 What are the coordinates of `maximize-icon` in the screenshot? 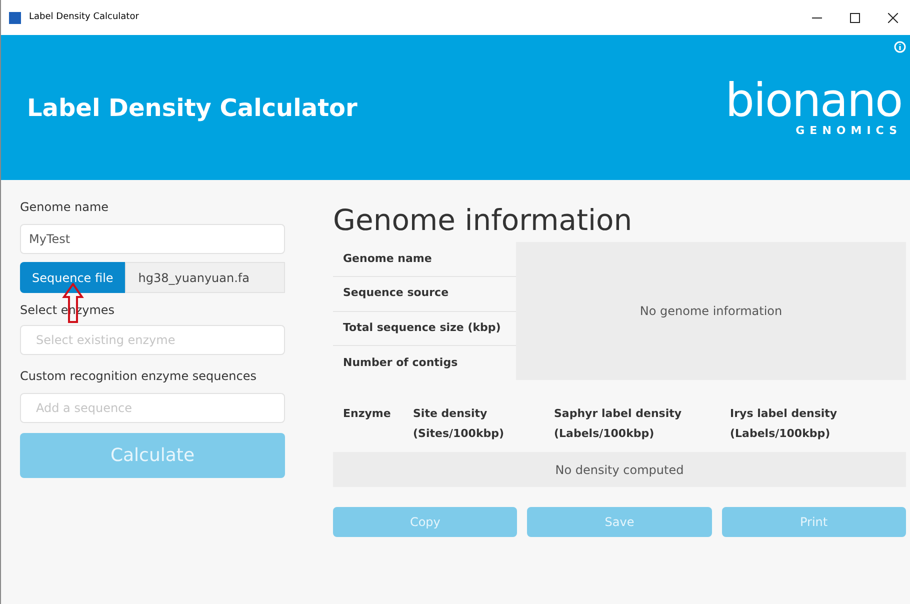 It's located at (855, 17).